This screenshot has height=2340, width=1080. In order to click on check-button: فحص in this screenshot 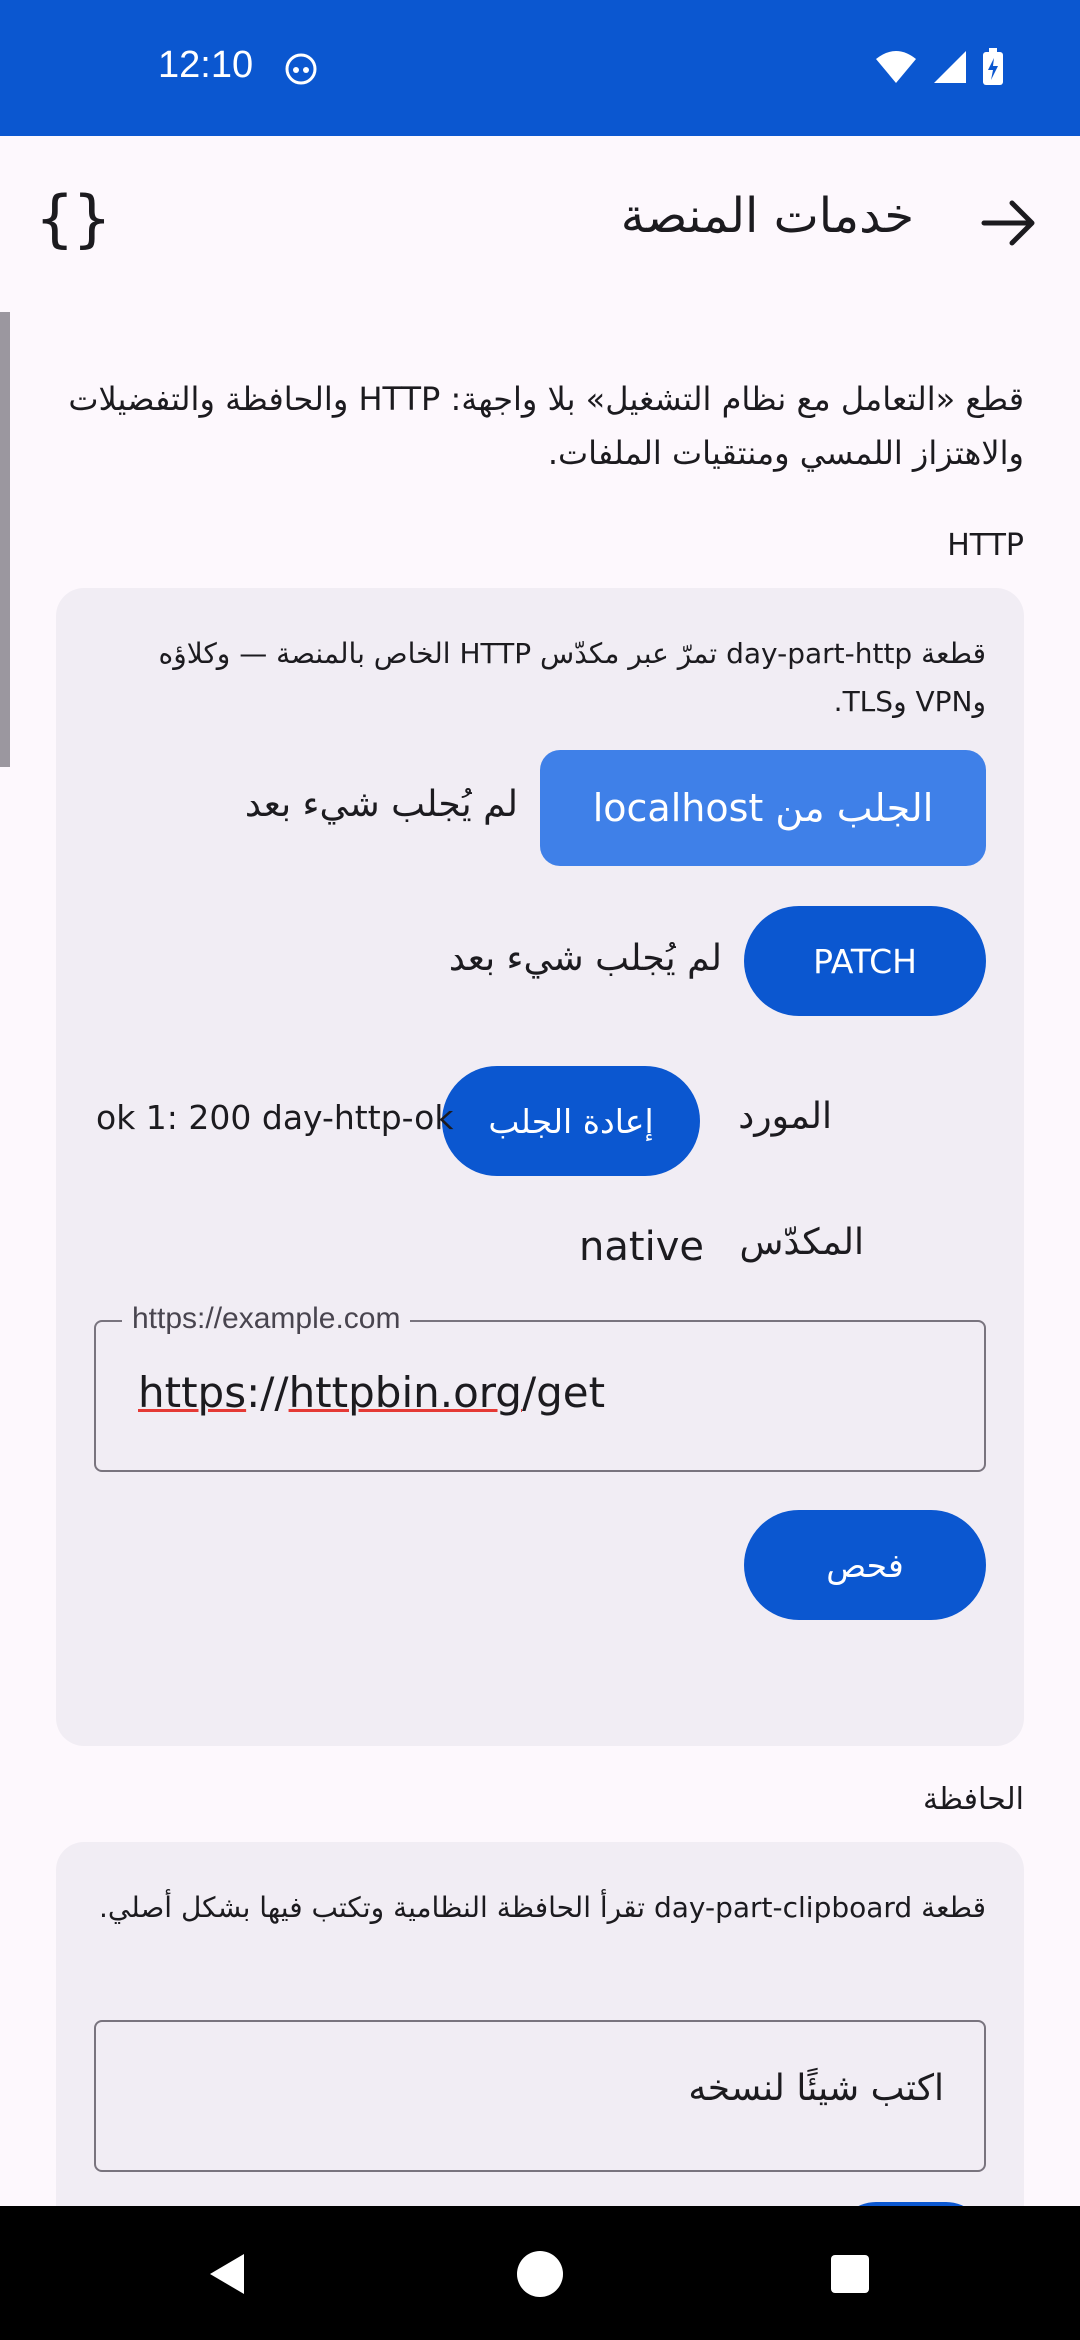, I will do `click(865, 1565)`.